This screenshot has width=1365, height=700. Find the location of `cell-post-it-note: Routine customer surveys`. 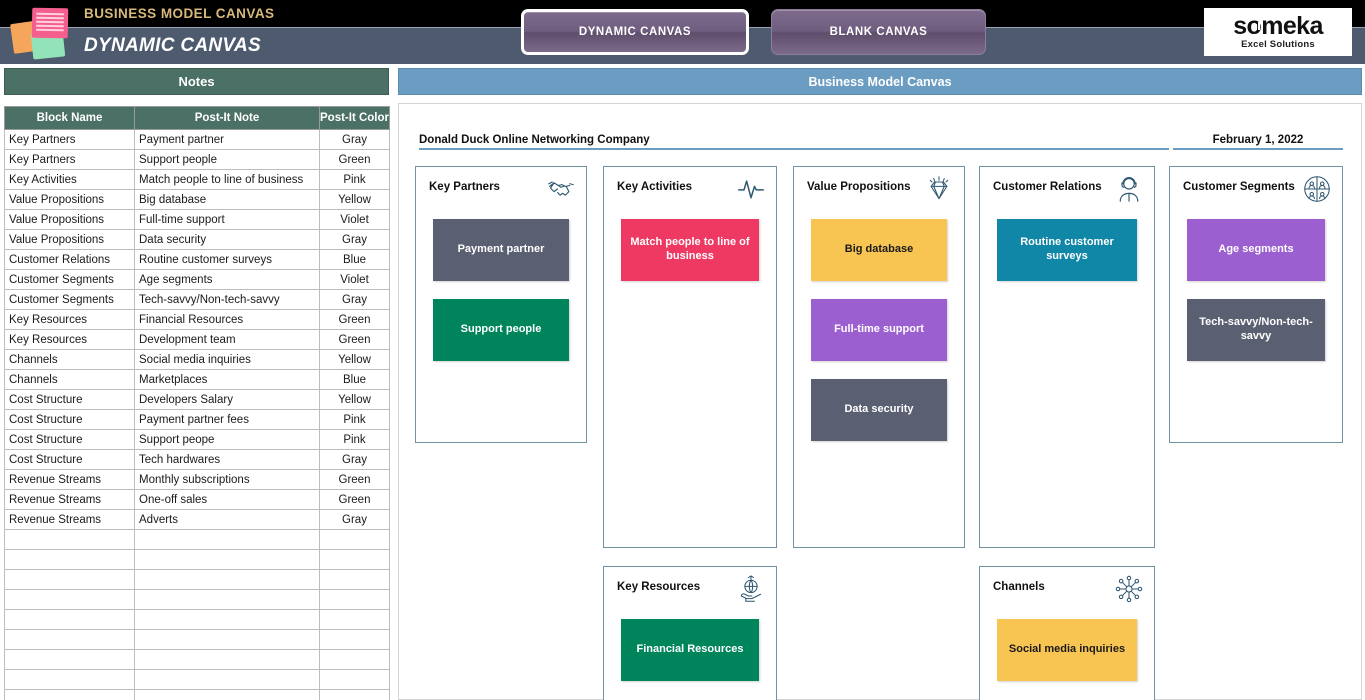

cell-post-it-note: Routine customer surveys is located at coordinates (227, 259).